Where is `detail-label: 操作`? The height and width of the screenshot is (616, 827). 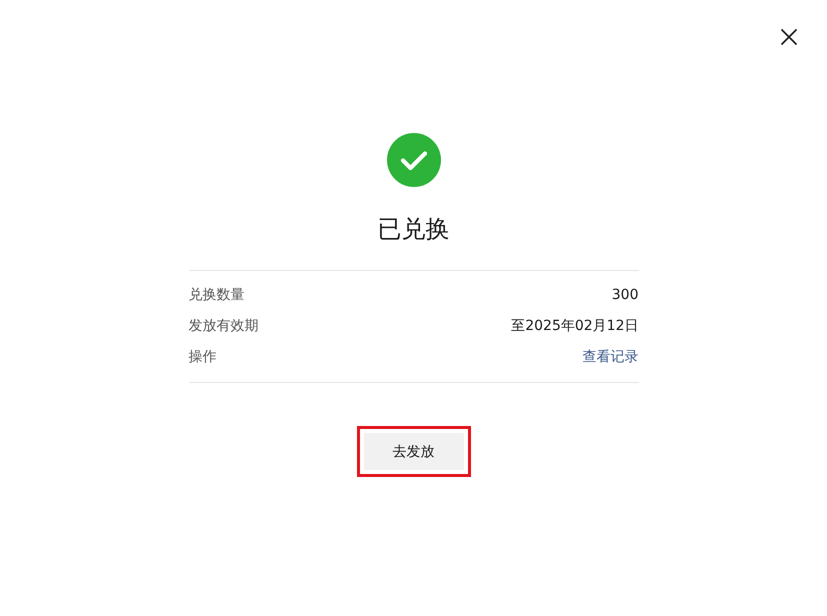 detail-label: 操作 is located at coordinates (202, 357).